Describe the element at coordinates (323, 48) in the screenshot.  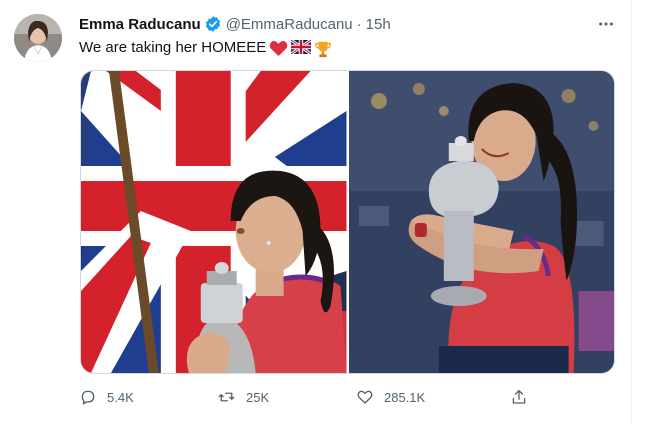
I see `trophy-icon` at that location.